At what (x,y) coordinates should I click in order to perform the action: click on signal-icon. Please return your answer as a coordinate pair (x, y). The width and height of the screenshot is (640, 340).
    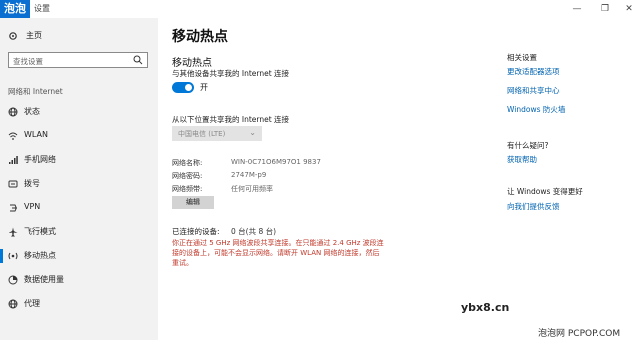
    Looking at the image, I should click on (13, 160).